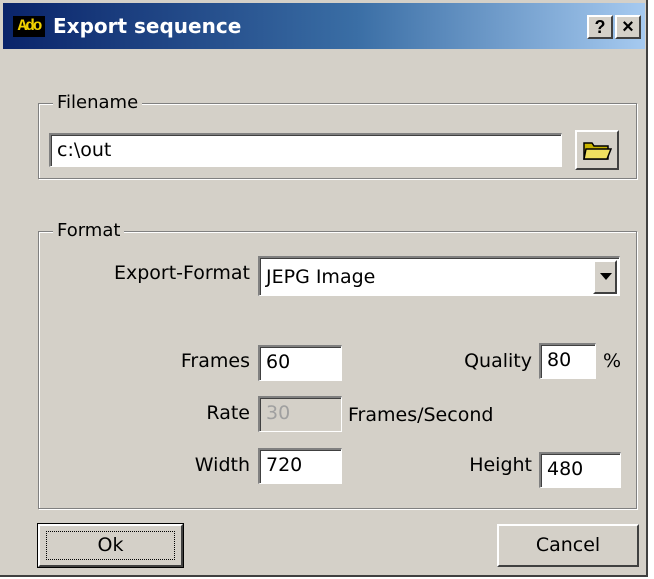 The image size is (654, 579). Describe the element at coordinates (222, 465) in the screenshot. I see `width-label: Width` at that location.